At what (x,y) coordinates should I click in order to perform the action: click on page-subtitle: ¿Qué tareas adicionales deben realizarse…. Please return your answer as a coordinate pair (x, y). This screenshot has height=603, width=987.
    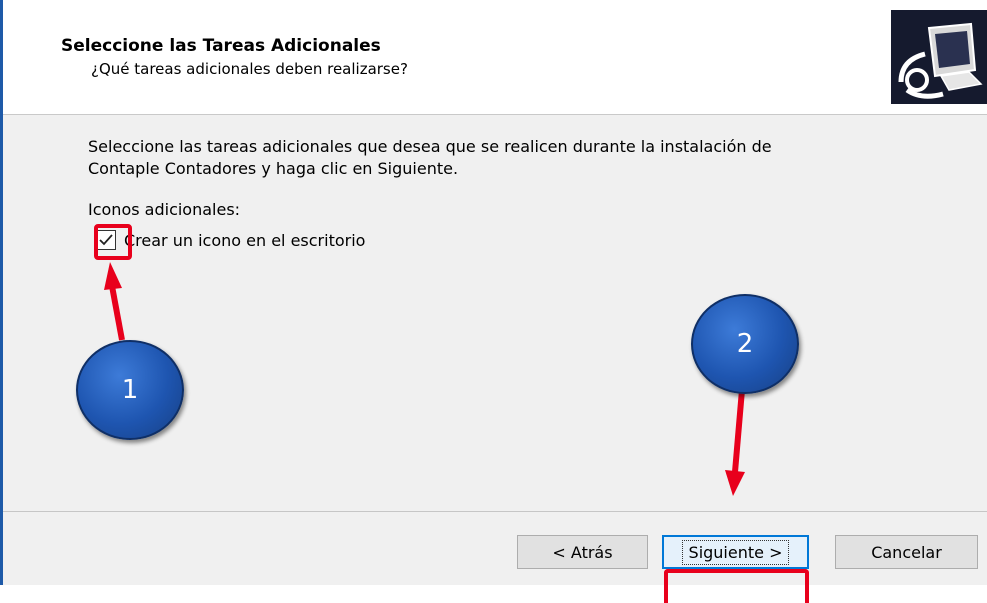
    Looking at the image, I should click on (249, 69).